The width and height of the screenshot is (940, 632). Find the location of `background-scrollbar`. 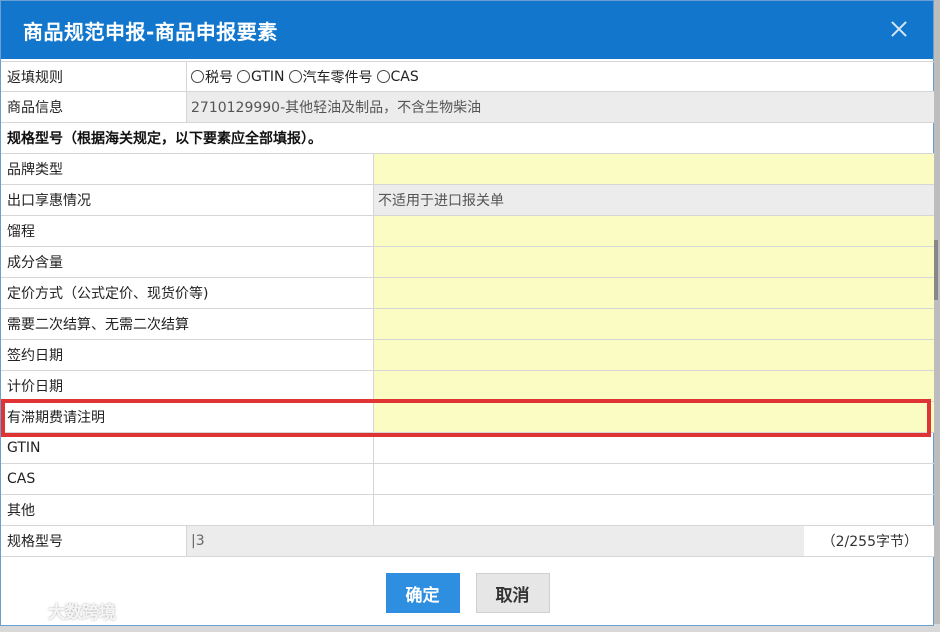

background-scrollbar is located at coordinates (936, 270).